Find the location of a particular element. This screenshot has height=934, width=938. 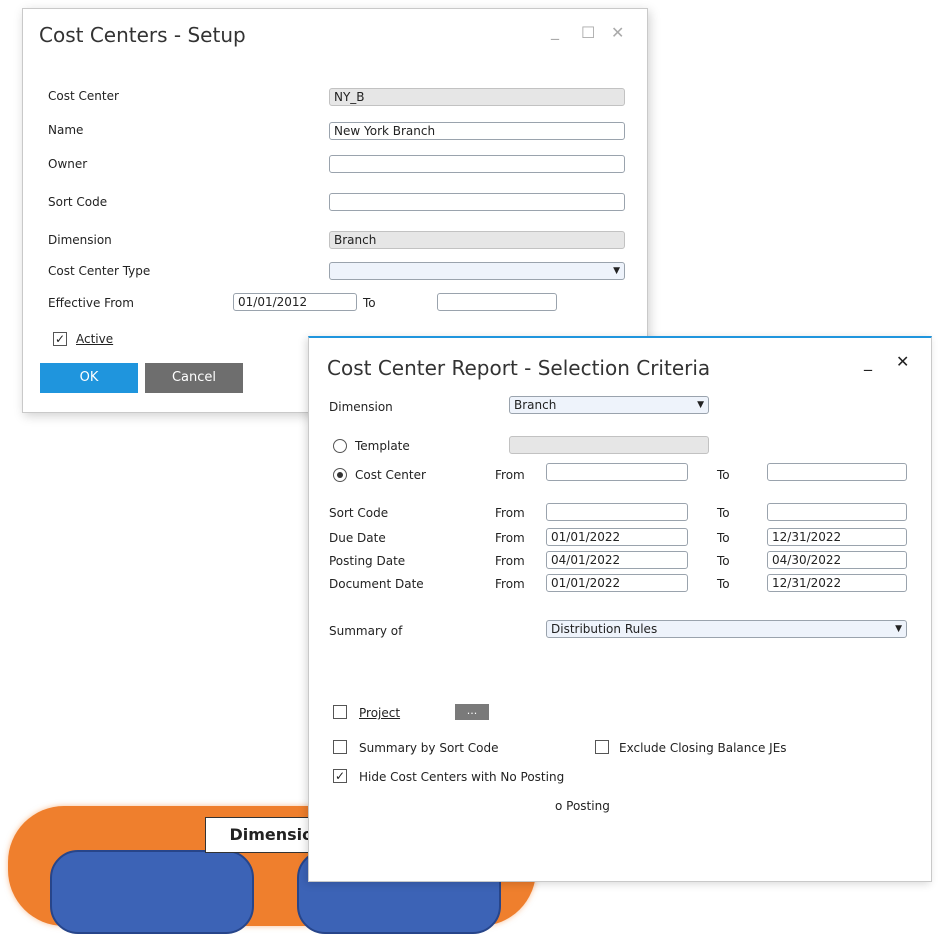

project-label: Project is located at coordinates (379, 713).